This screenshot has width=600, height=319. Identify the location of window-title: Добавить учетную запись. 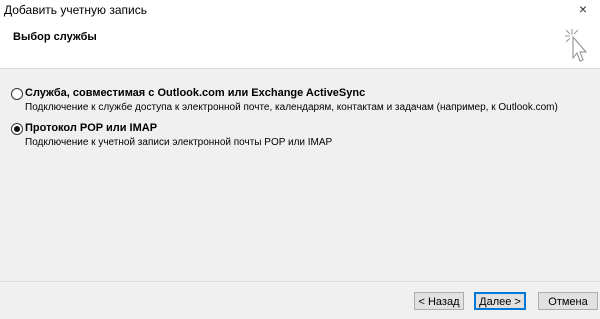
(75, 10).